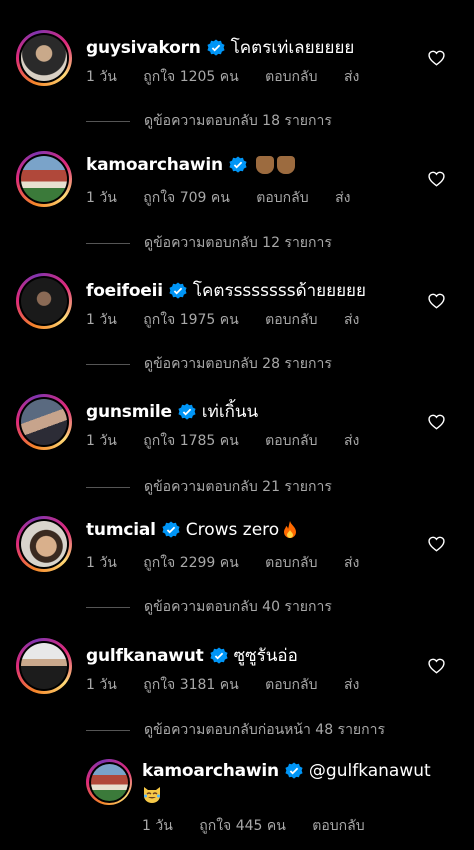 This screenshot has height=850, width=474. I want to click on mention-link: @gulfkanawut, so click(370, 771).